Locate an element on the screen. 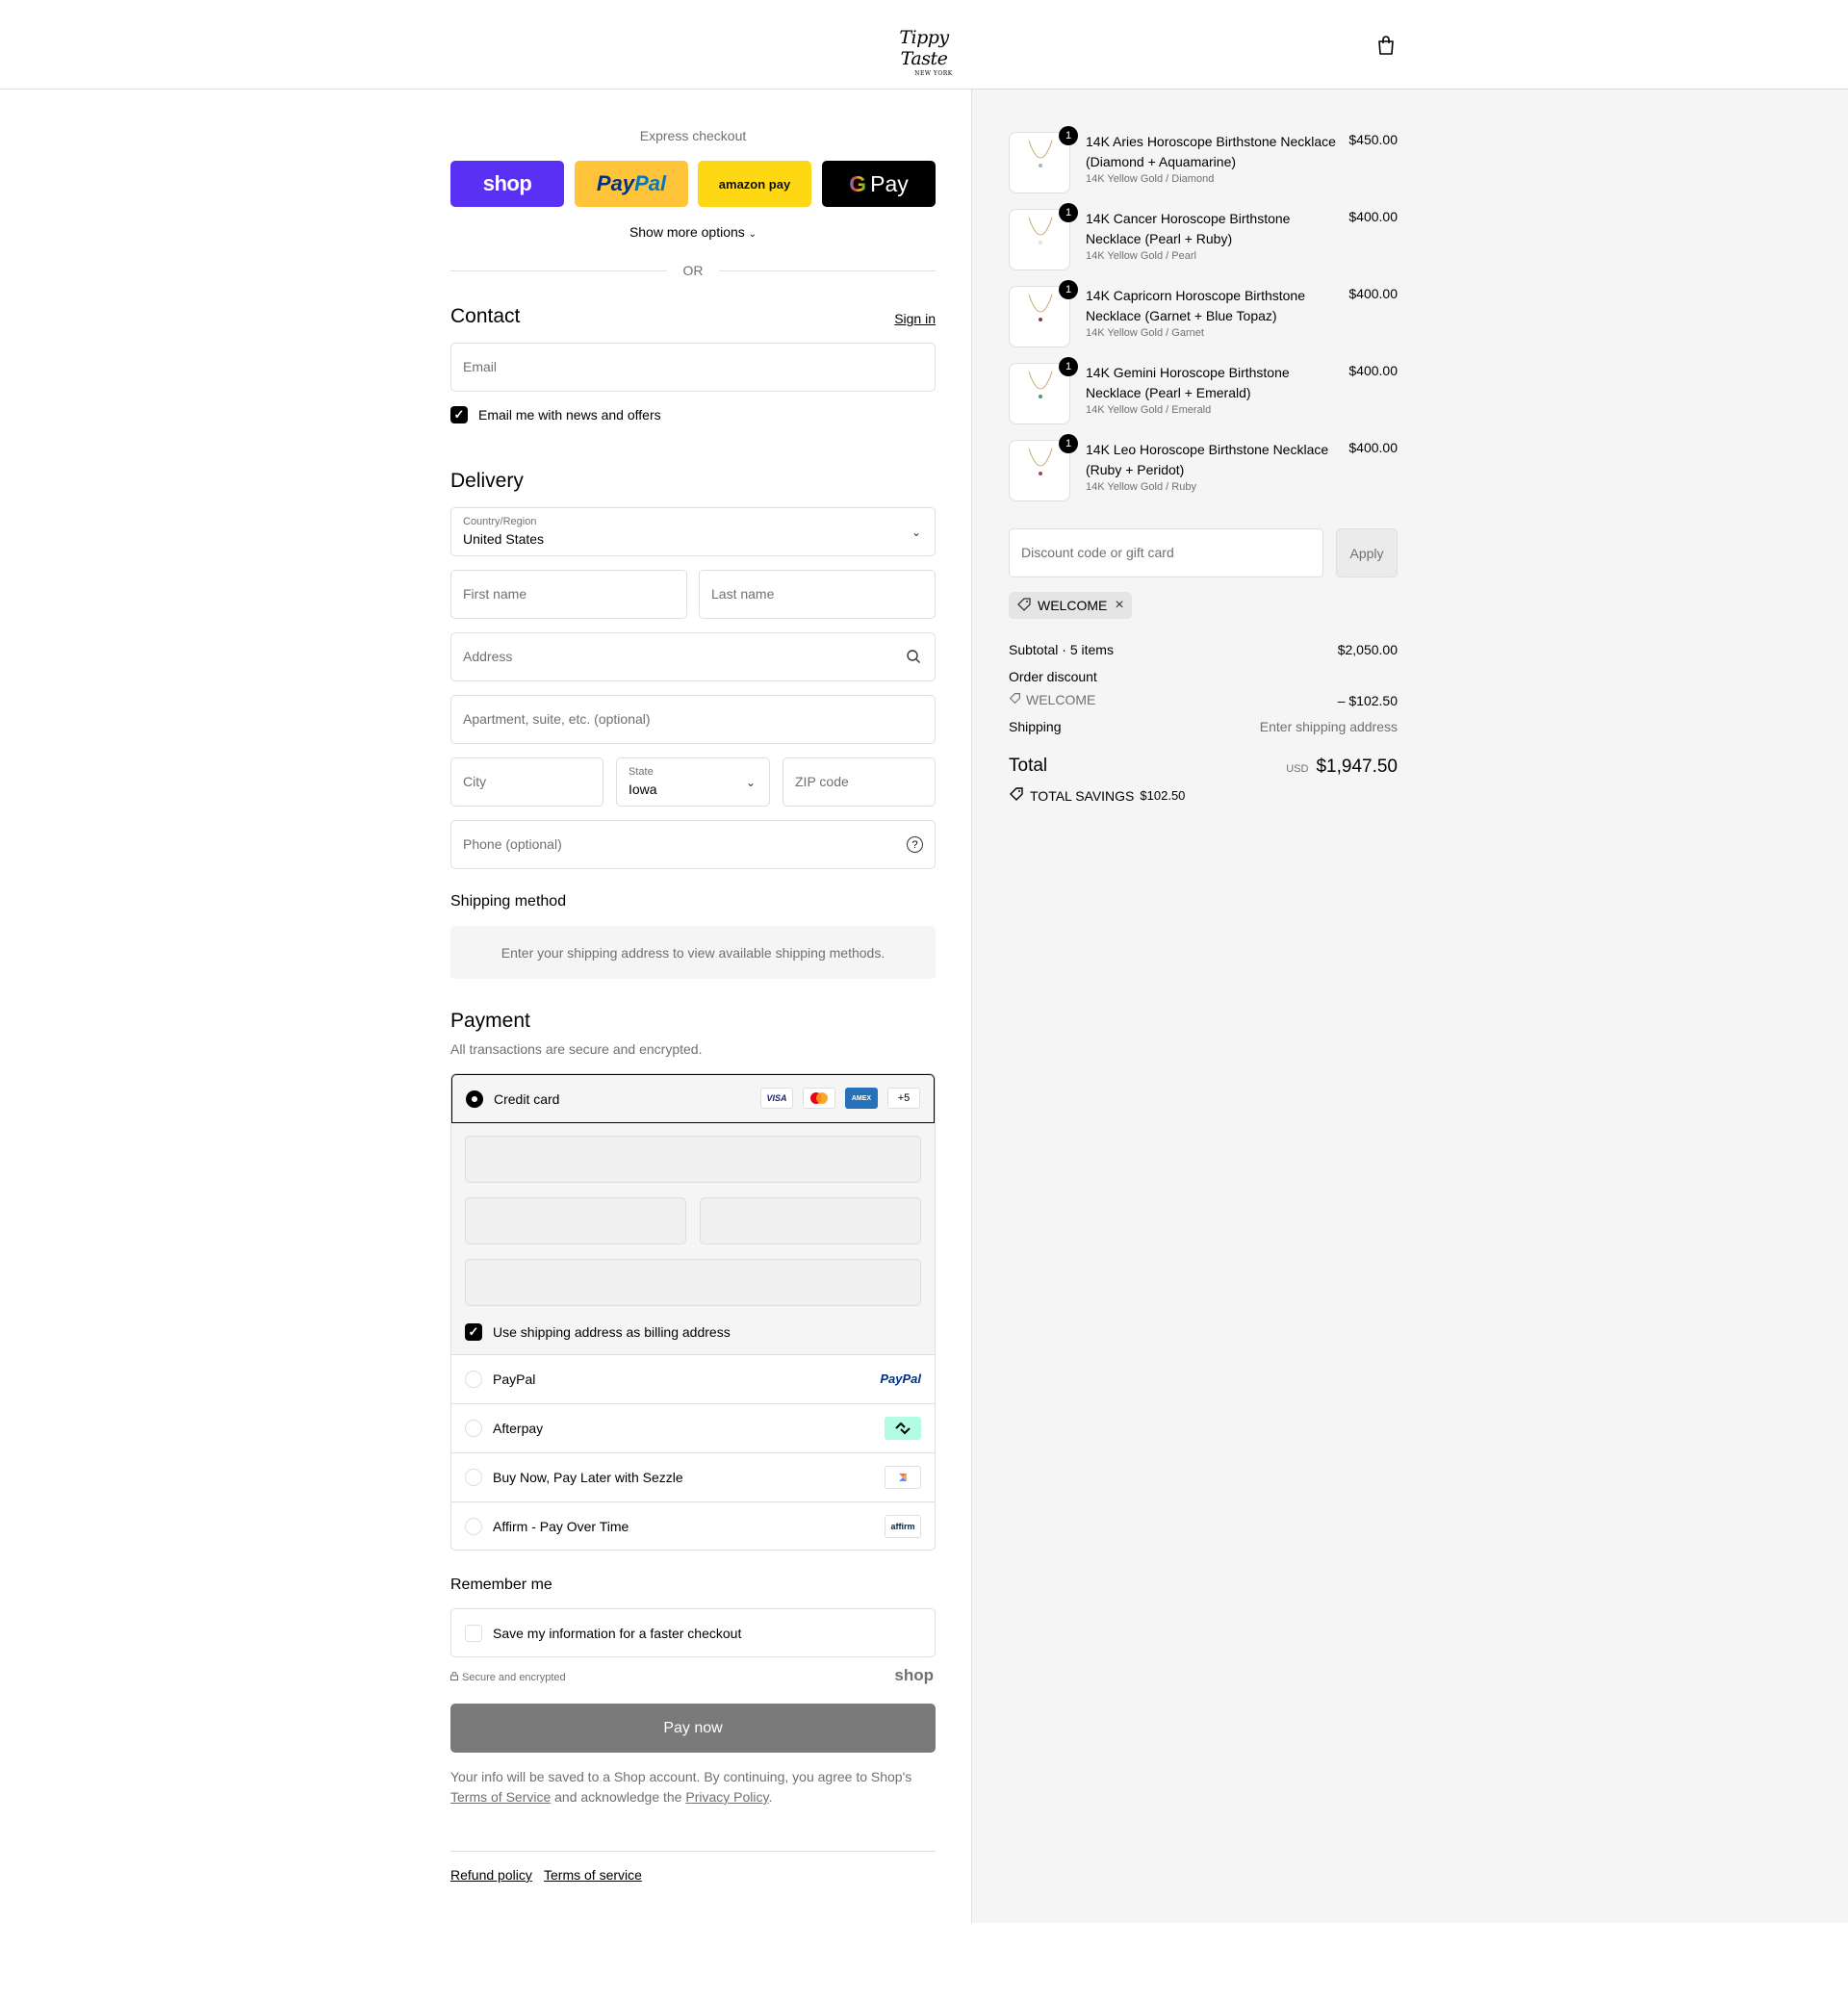 The width and height of the screenshot is (1848, 2000). item-variant: 14K Yellow Gold / Diamond is located at coordinates (1150, 179).